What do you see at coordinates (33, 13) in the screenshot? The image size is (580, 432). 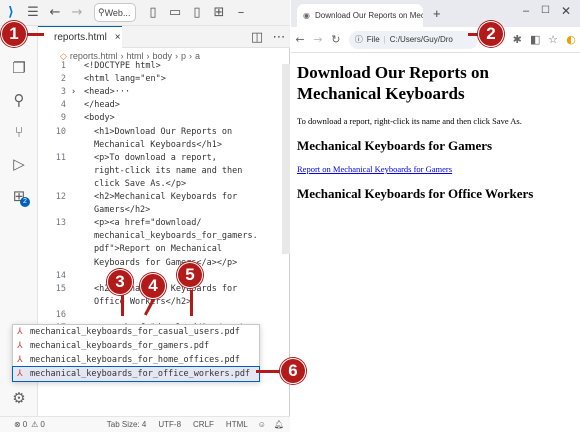 I see `menu-icon: ☰` at bounding box center [33, 13].